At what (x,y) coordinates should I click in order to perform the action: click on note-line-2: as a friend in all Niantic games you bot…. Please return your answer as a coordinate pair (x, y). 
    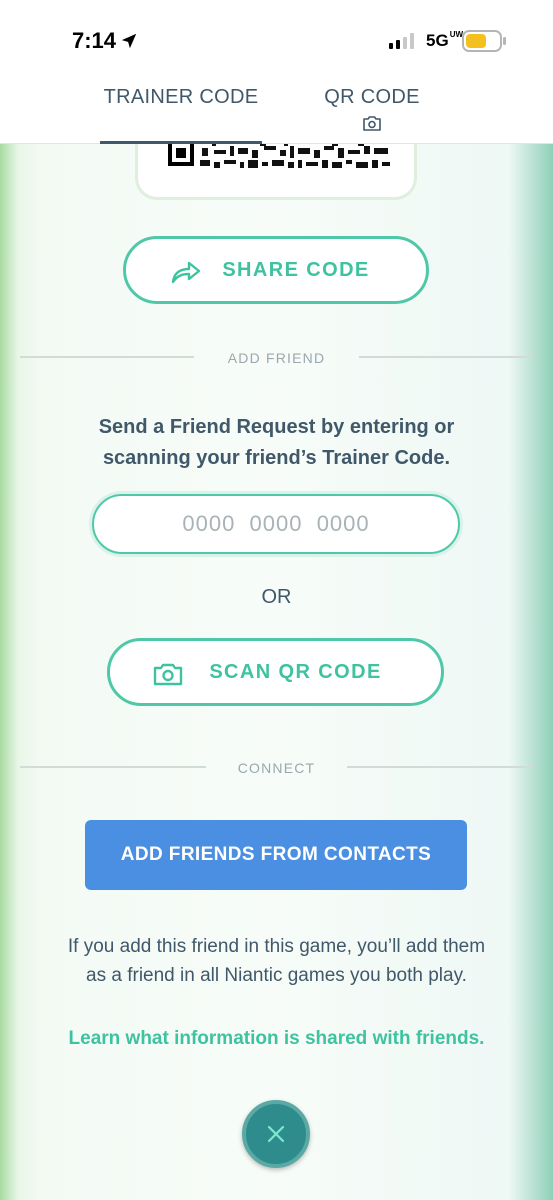
    Looking at the image, I should click on (276, 975).